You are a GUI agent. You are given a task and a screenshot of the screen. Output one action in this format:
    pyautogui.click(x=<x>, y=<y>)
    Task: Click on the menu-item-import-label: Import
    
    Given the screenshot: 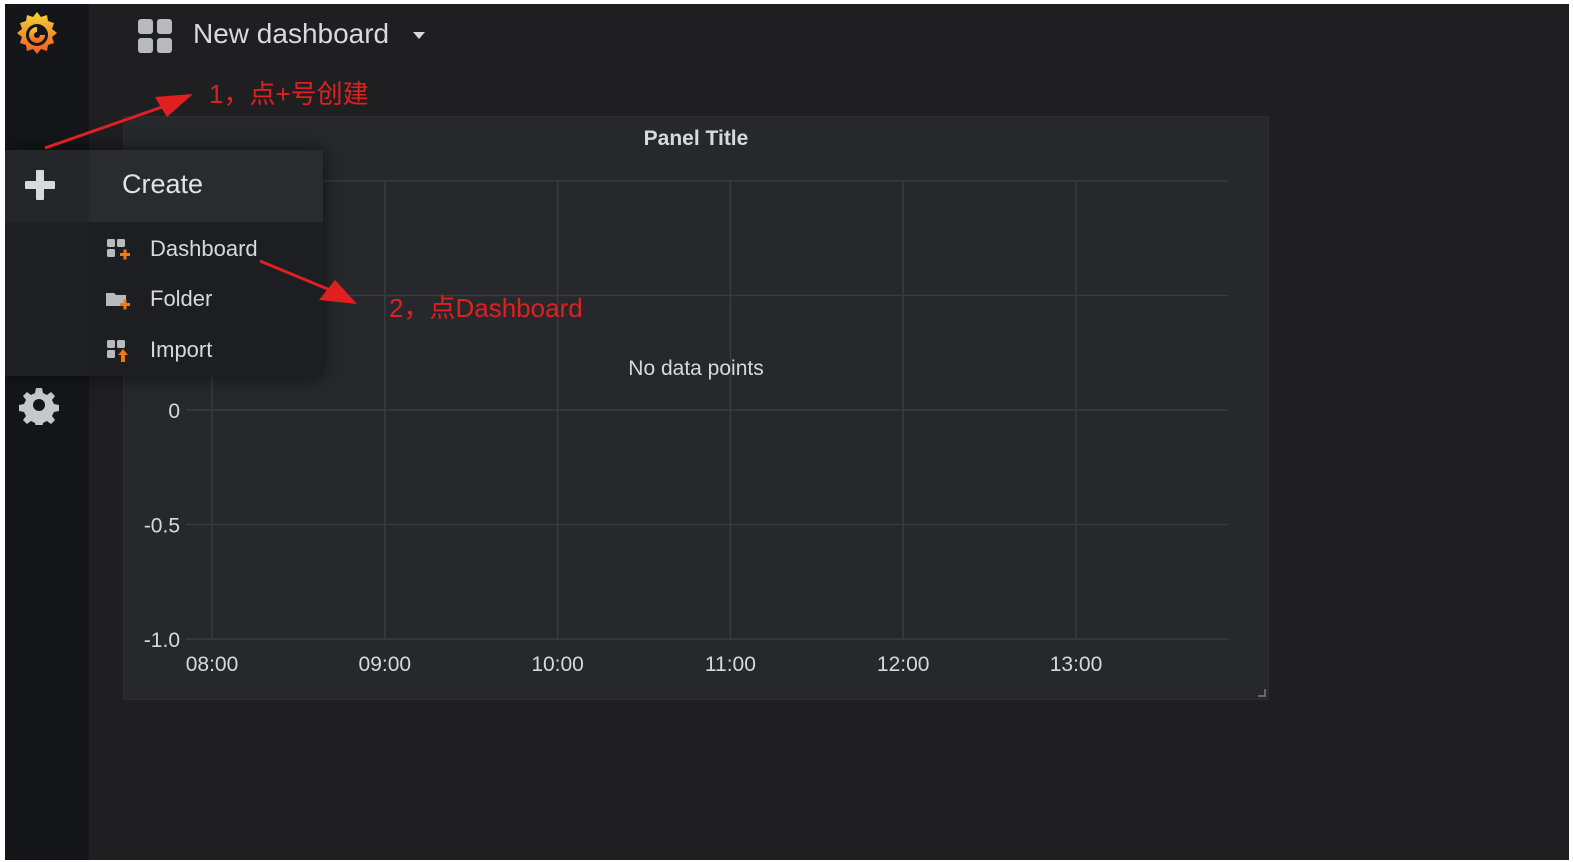 What is the action you would take?
    pyautogui.click(x=181, y=349)
    